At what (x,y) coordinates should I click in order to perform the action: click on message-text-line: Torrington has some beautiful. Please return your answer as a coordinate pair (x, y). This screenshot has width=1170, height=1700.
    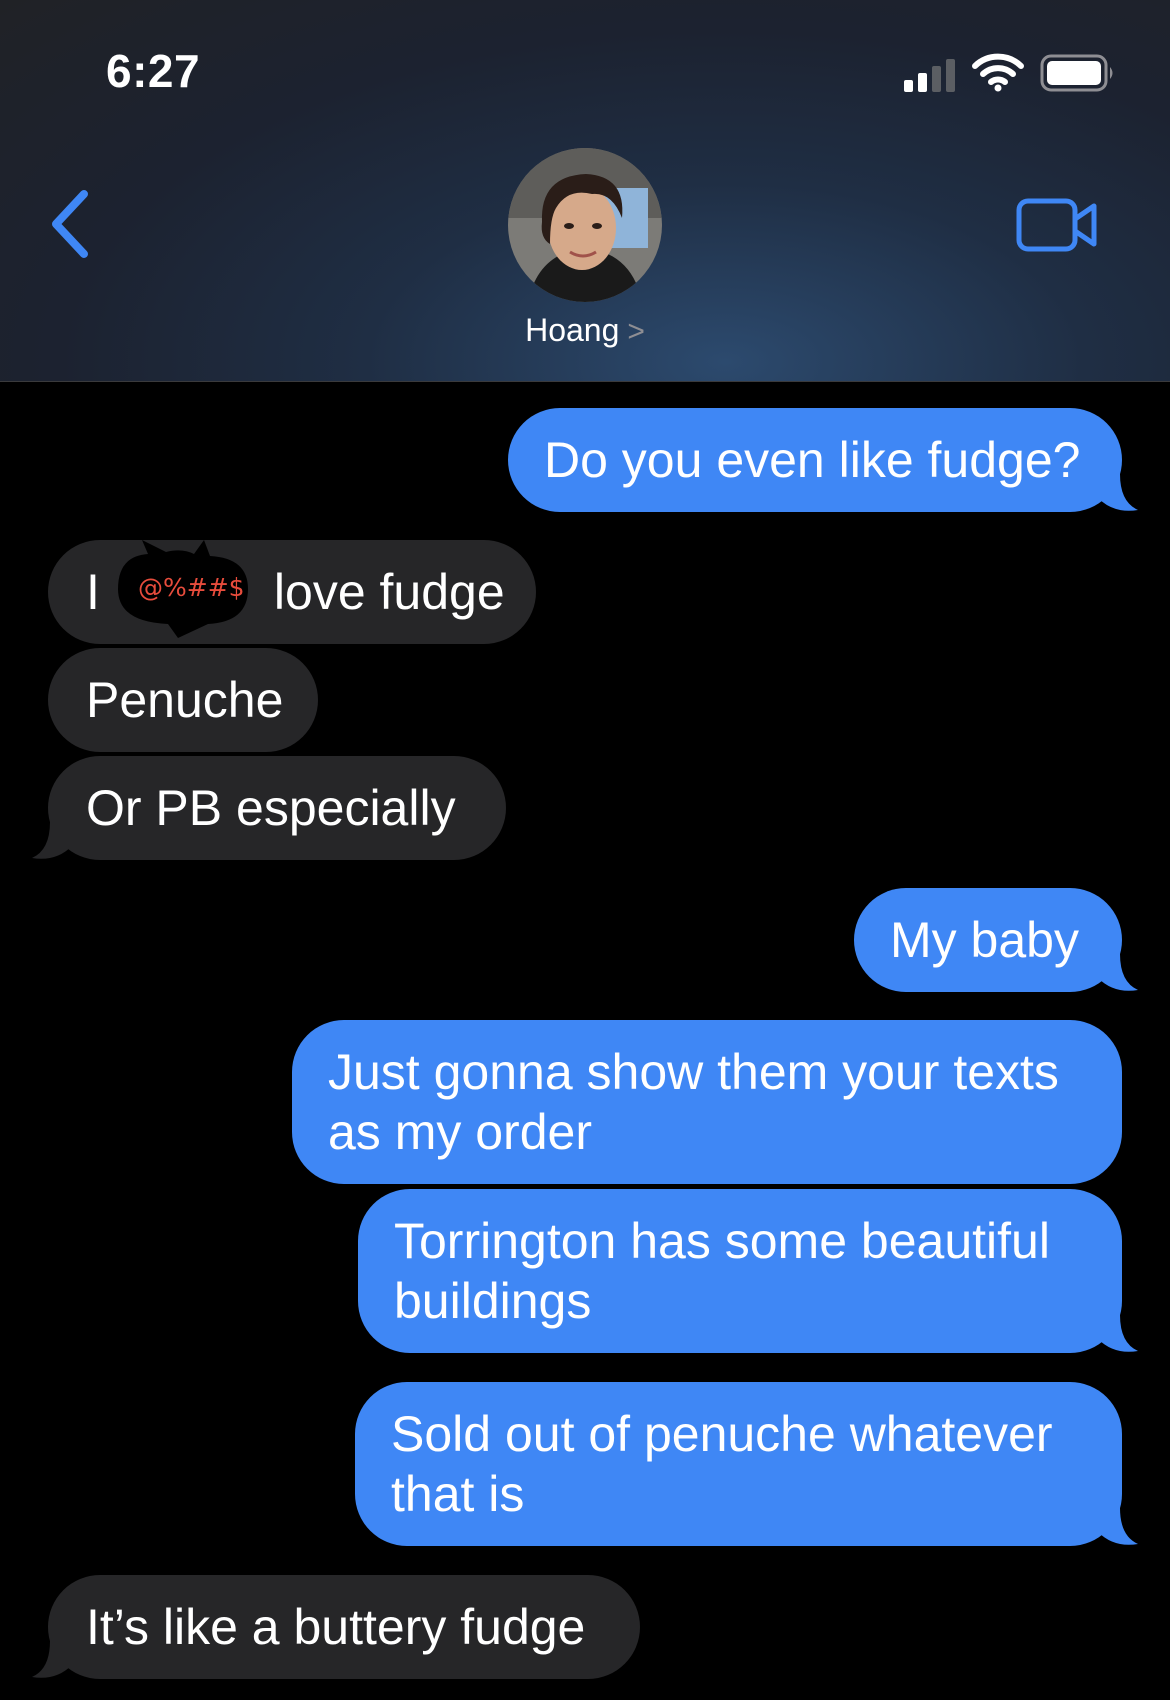
    Looking at the image, I should click on (722, 1241).